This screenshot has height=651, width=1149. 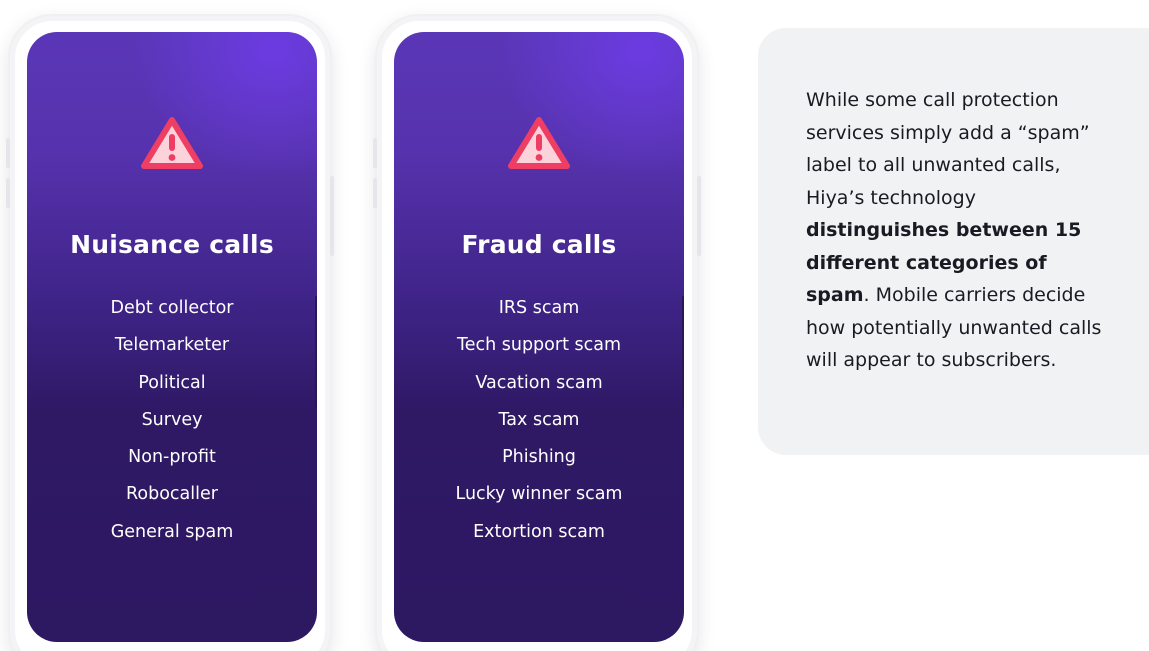 I want to click on list-item: Tax scam, so click(x=539, y=419).